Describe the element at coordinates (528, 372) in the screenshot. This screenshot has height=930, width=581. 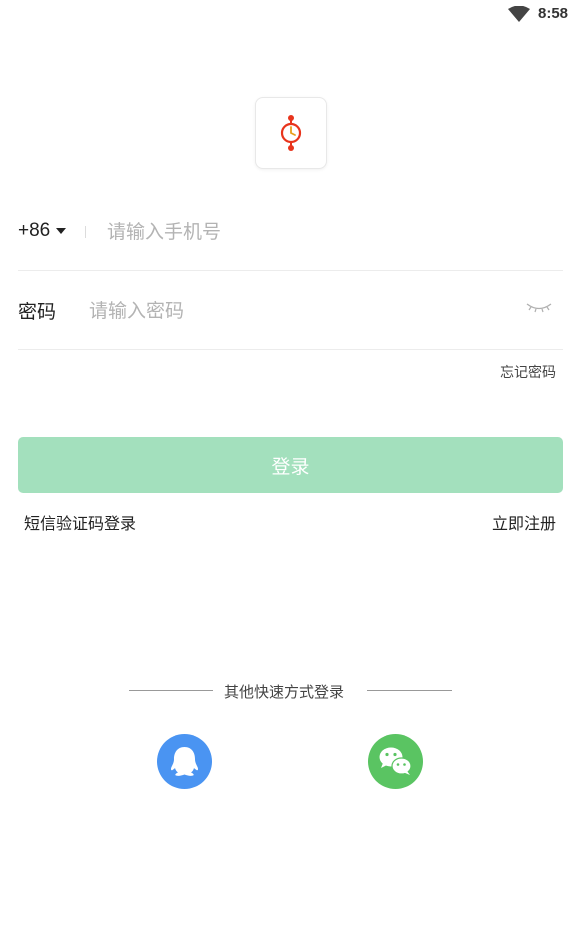
I see `forgot-password-link: 忘记密码` at that location.